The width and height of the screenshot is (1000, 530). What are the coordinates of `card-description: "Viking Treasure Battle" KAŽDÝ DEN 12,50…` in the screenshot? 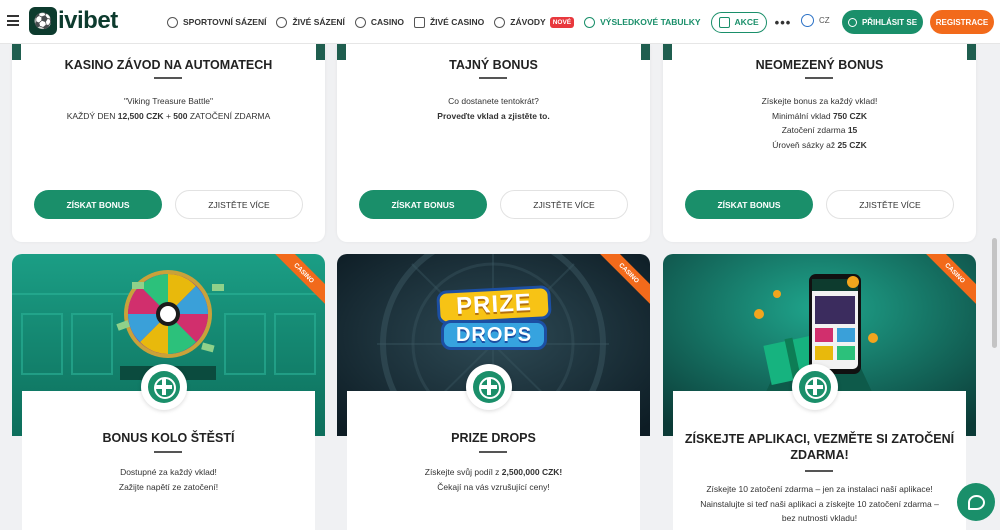 It's located at (168, 108).